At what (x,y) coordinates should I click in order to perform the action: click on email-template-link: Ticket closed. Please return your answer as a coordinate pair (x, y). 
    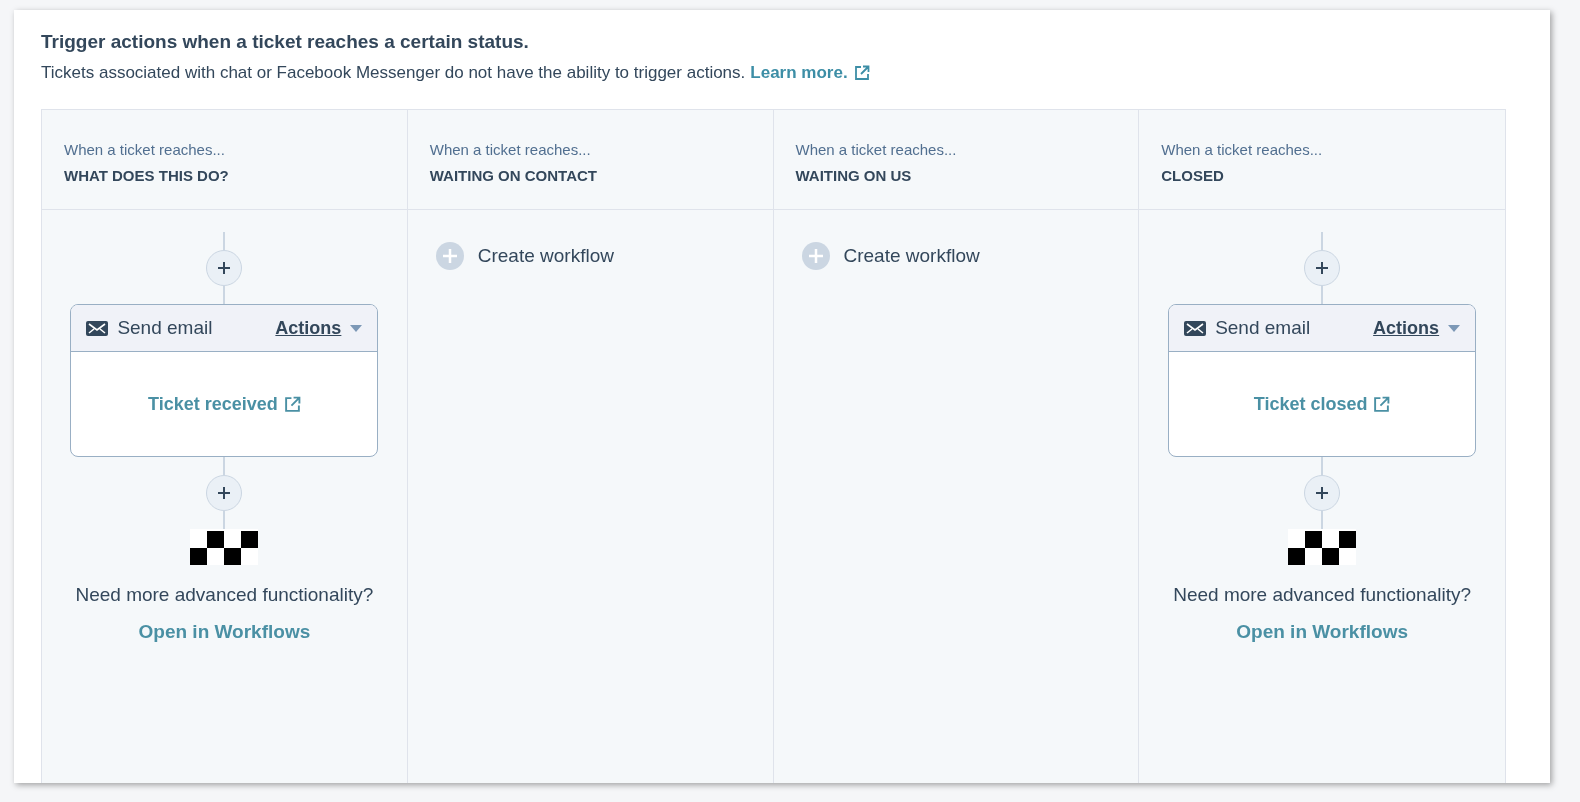
    Looking at the image, I should click on (1310, 404).